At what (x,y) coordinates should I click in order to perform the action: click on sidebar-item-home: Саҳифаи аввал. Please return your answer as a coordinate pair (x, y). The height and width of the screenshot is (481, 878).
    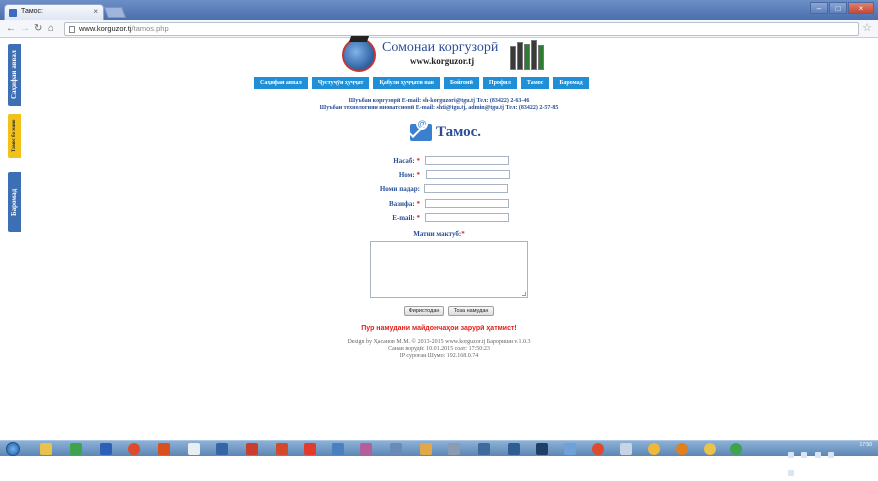
    Looking at the image, I should click on (14, 75).